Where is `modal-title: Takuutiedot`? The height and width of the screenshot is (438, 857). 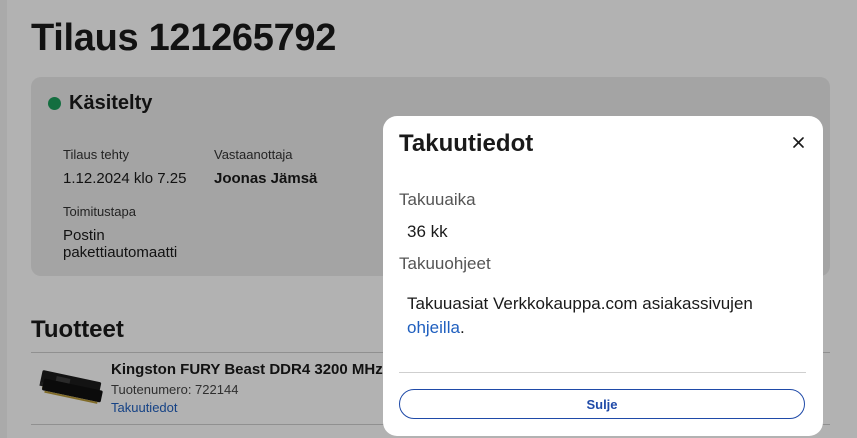 modal-title: Takuutiedot is located at coordinates (466, 143).